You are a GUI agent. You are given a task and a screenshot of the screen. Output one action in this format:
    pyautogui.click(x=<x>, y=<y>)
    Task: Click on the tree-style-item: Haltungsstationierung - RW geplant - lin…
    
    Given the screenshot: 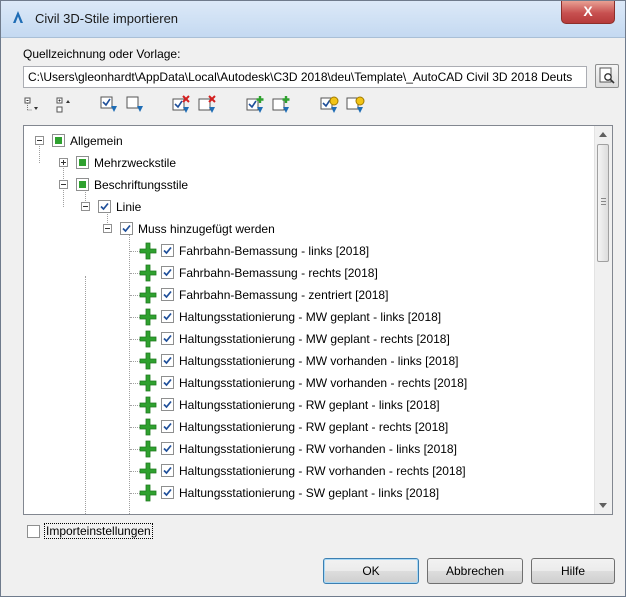 What is the action you would take?
    pyautogui.click(x=304, y=405)
    